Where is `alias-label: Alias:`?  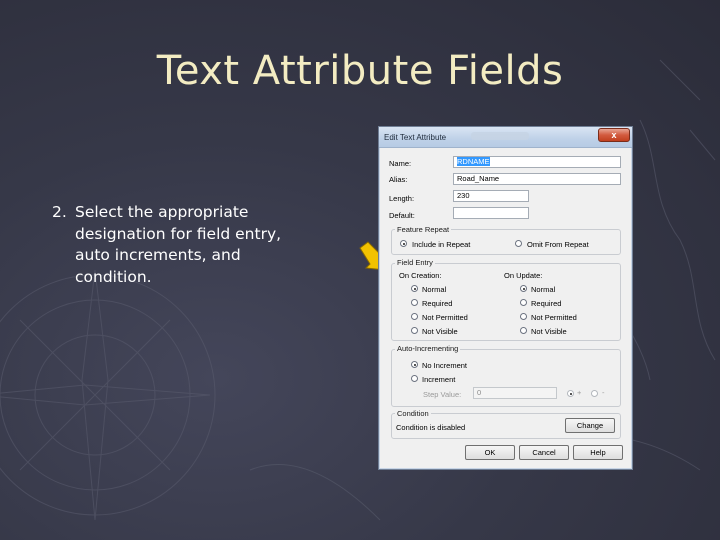 alias-label: Alias: is located at coordinates (398, 179).